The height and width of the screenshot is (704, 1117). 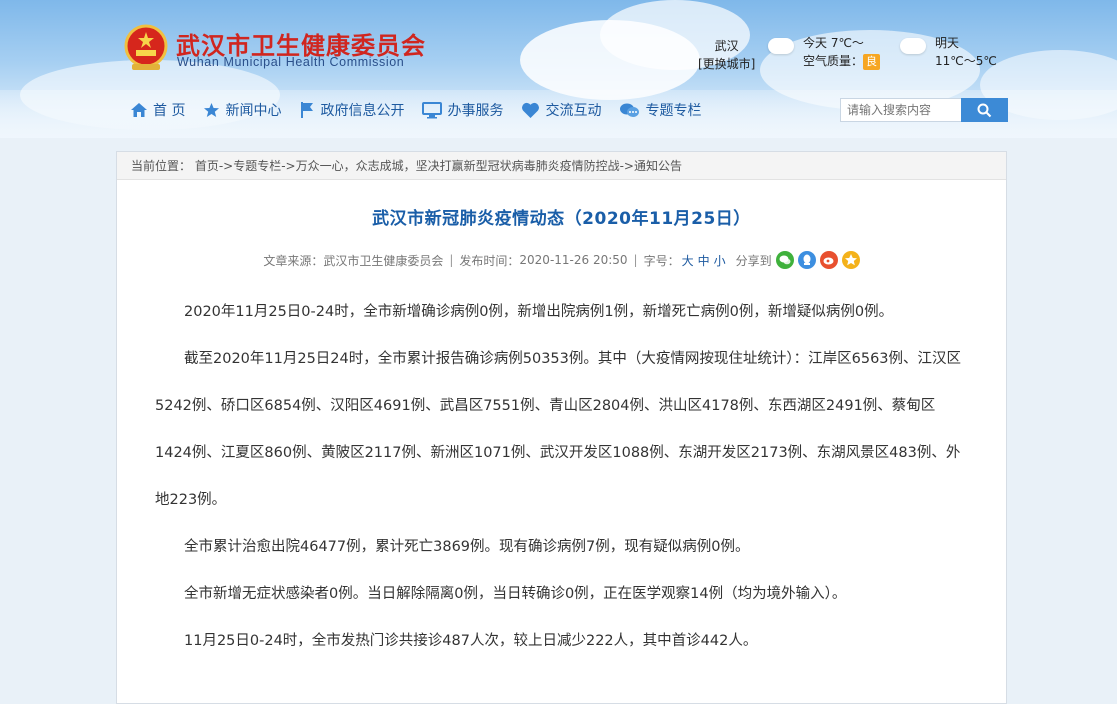 What do you see at coordinates (169, 111) in the screenshot?
I see `nav-label: 首 页` at bounding box center [169, 111].